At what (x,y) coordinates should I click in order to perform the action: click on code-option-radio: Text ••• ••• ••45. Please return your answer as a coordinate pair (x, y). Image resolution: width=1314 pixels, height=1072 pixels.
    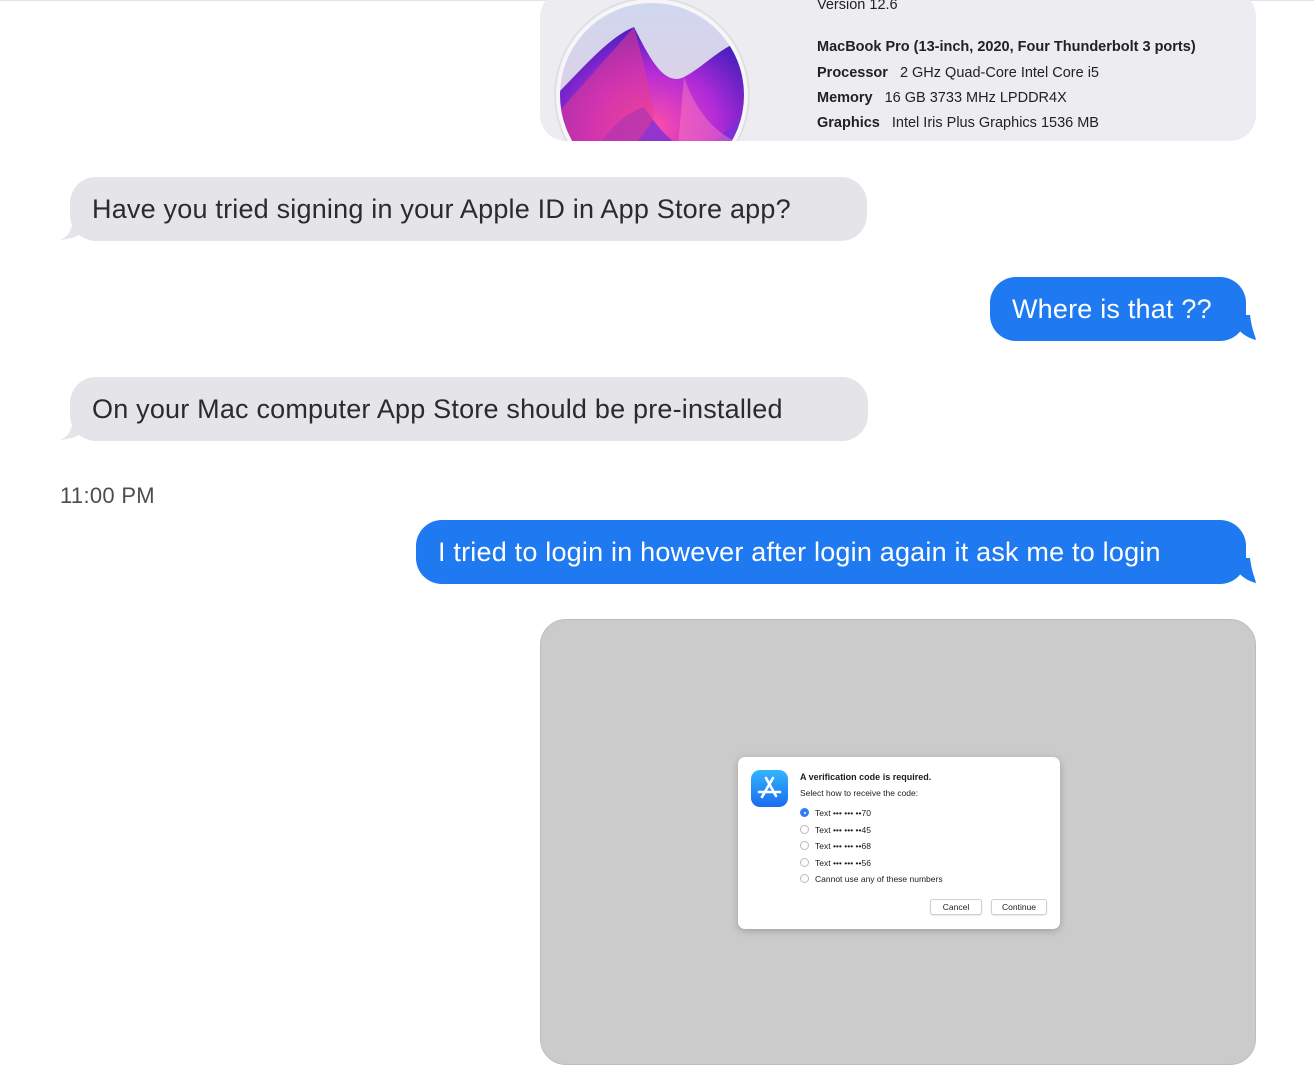
    Looking at the image, I should click on (835, 830).